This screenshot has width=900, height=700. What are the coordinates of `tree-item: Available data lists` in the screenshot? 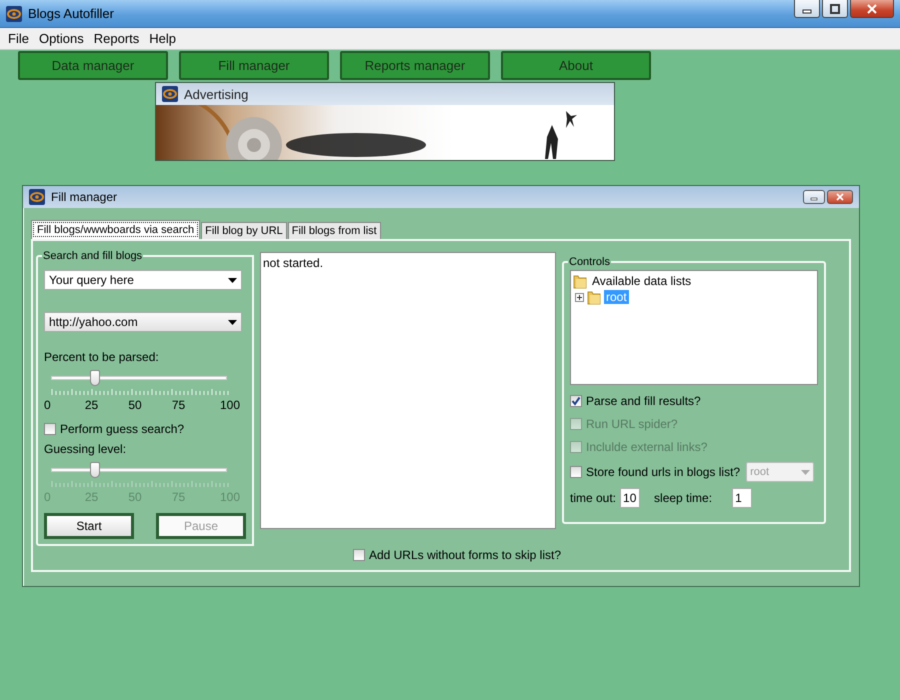 It's located at (642, 281).